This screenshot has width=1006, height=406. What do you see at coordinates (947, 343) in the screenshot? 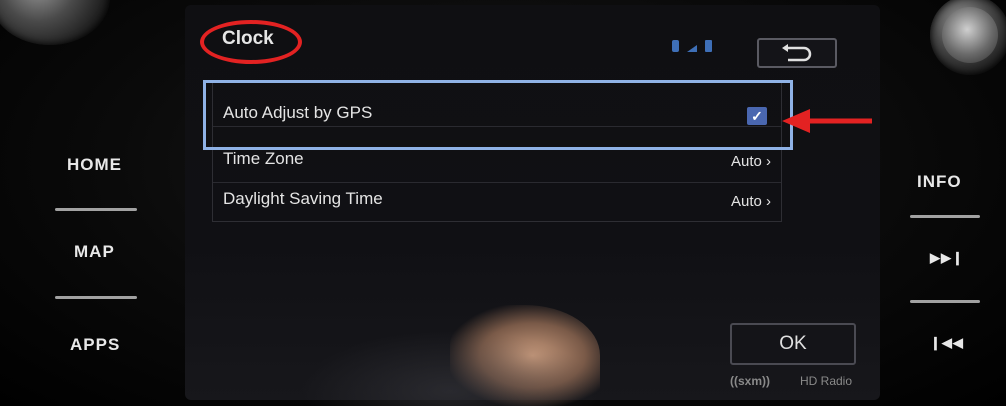
I see `skip-back-icon: ❙◀◀` at bounding box center [947, 343].